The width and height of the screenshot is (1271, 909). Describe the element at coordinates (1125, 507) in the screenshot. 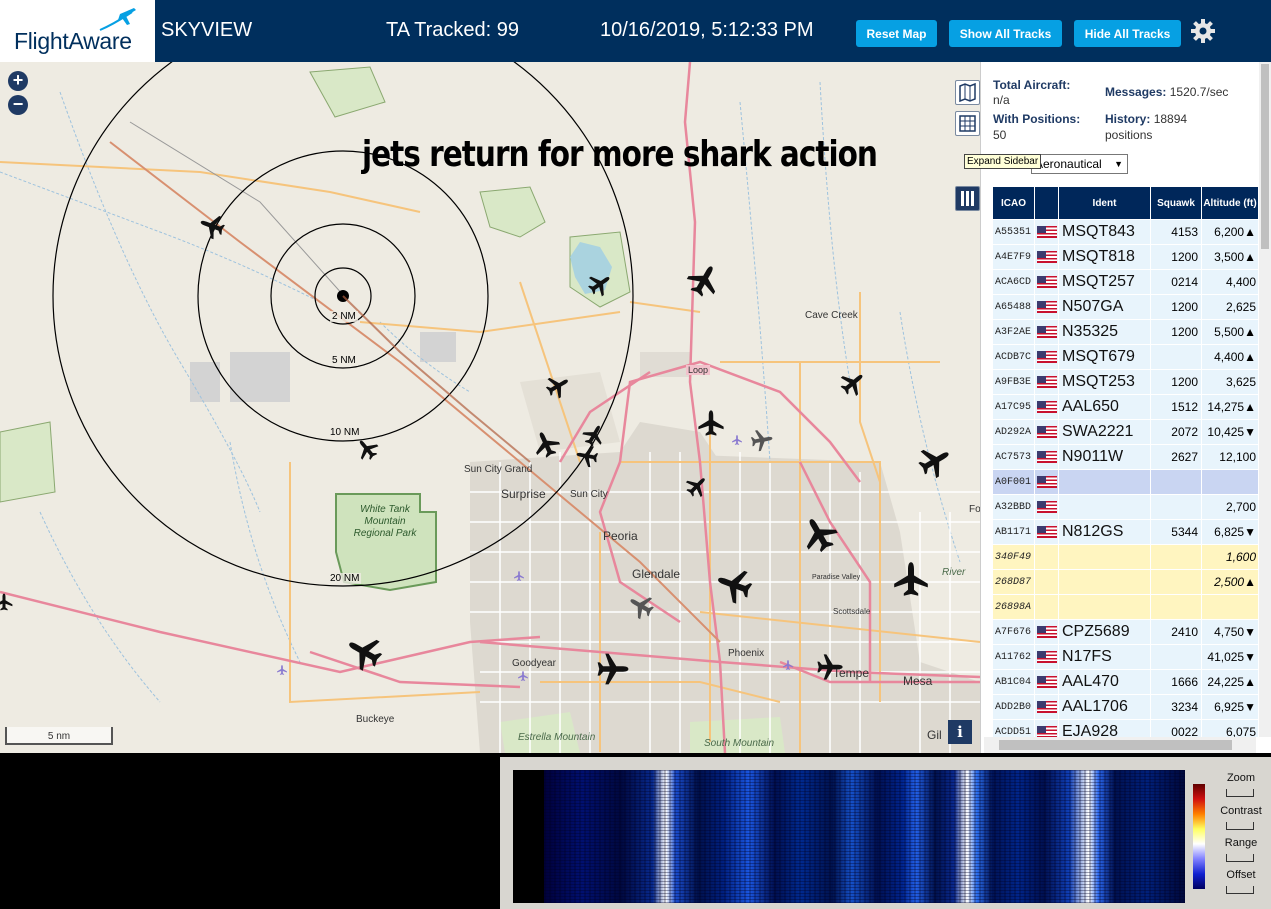

I see `aircraft-row: A32BBD 2,700` at that location.